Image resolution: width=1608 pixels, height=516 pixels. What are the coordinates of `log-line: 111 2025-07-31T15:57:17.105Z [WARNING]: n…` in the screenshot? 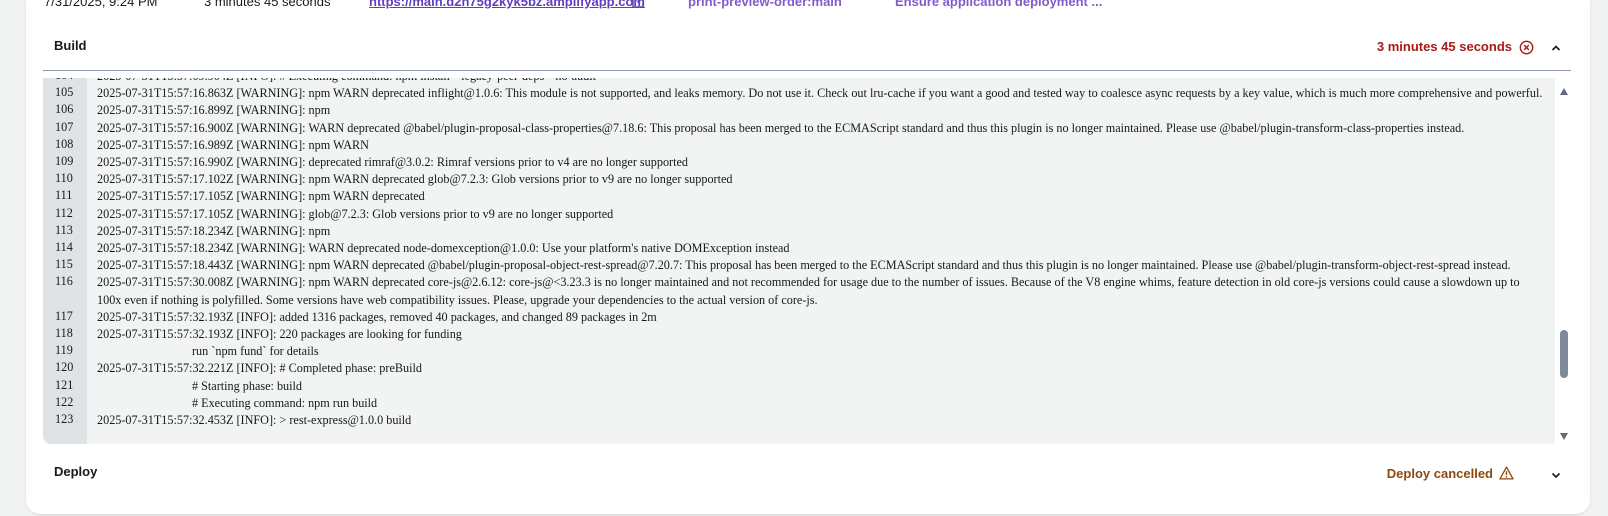 It's located at (799, 196).